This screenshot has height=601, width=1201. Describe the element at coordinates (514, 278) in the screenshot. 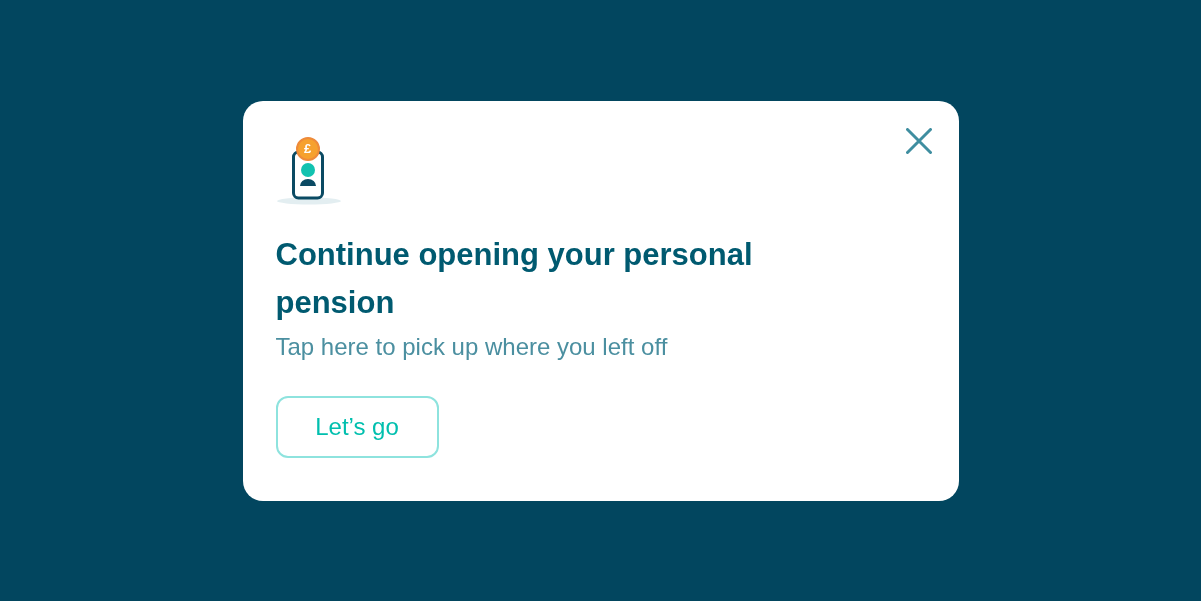

I see `dialog-title: Continue opening your personal pension` at that location.